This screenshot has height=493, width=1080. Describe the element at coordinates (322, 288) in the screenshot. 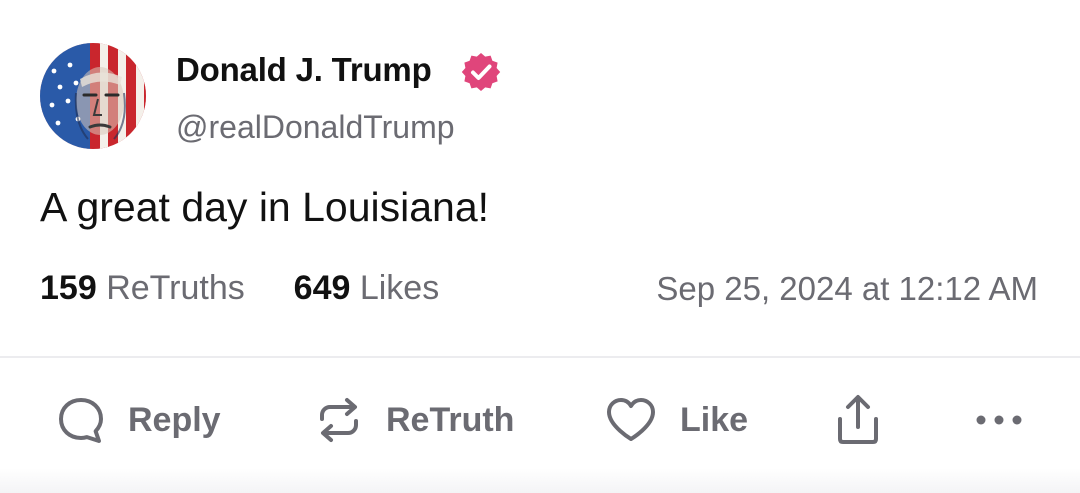

I see `likes-count: 649` at that location.